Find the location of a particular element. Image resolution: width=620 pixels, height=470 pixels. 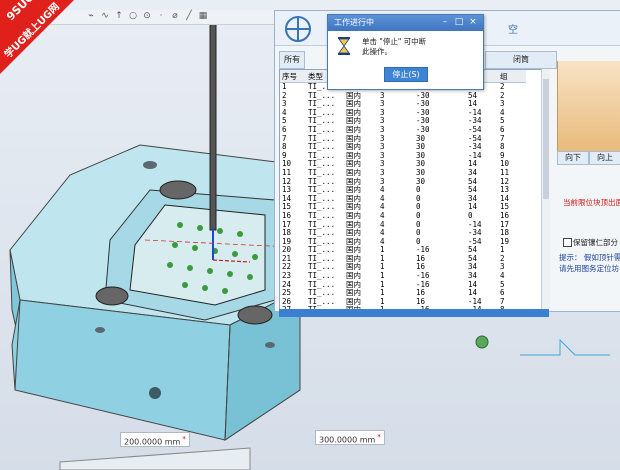

point-snap-icon: · is located at coordinates (161, 16).